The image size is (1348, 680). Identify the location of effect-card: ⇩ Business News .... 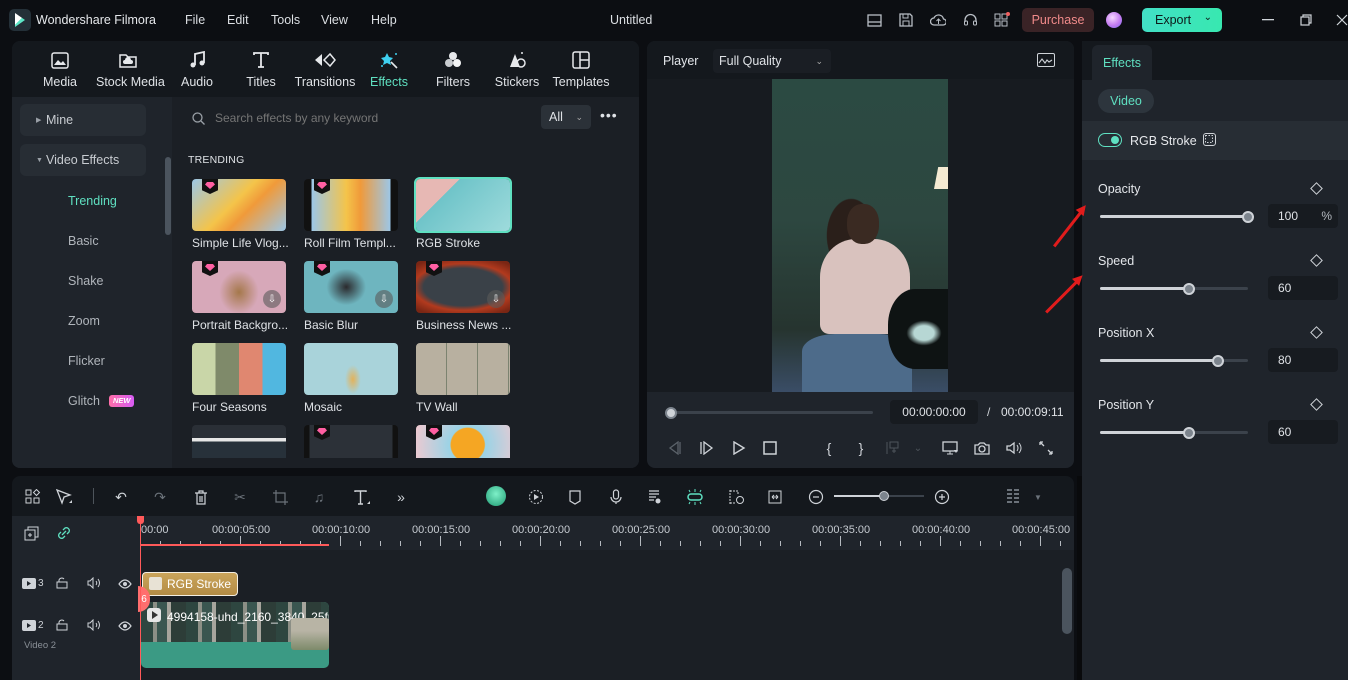
(464, 296).